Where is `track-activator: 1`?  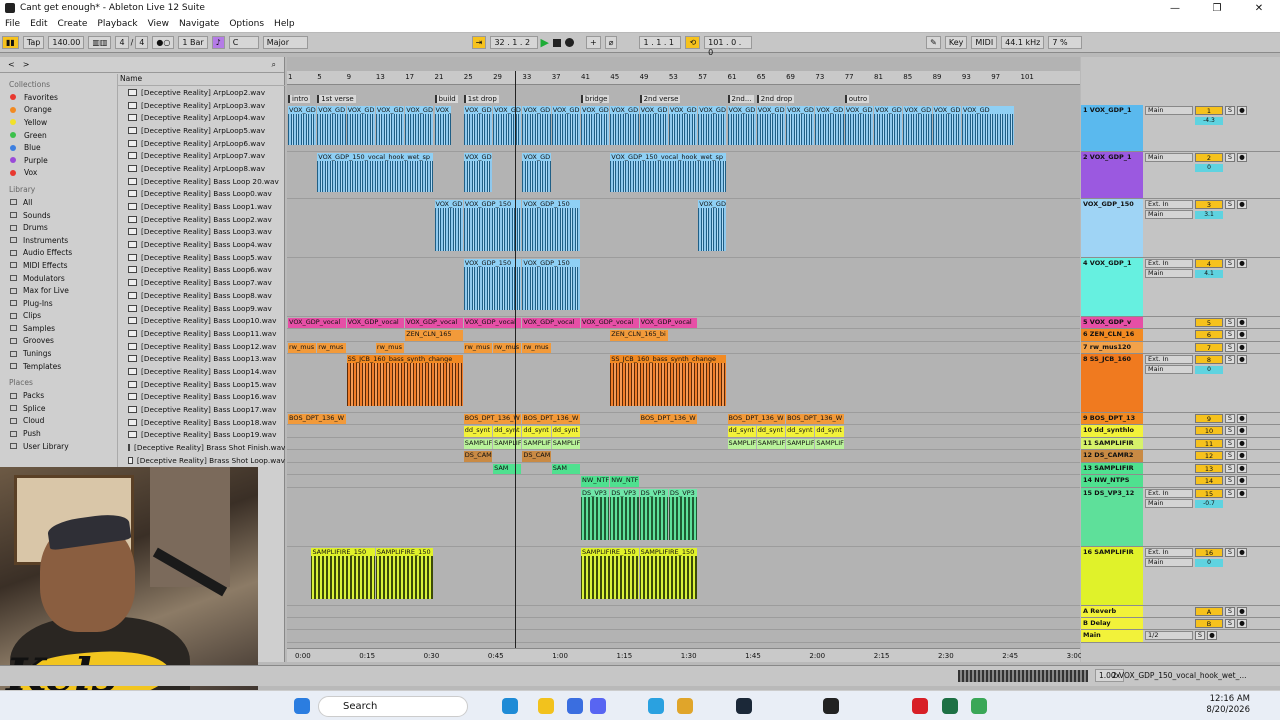
track-activator: 1 is located at coordinates (1209, 110).